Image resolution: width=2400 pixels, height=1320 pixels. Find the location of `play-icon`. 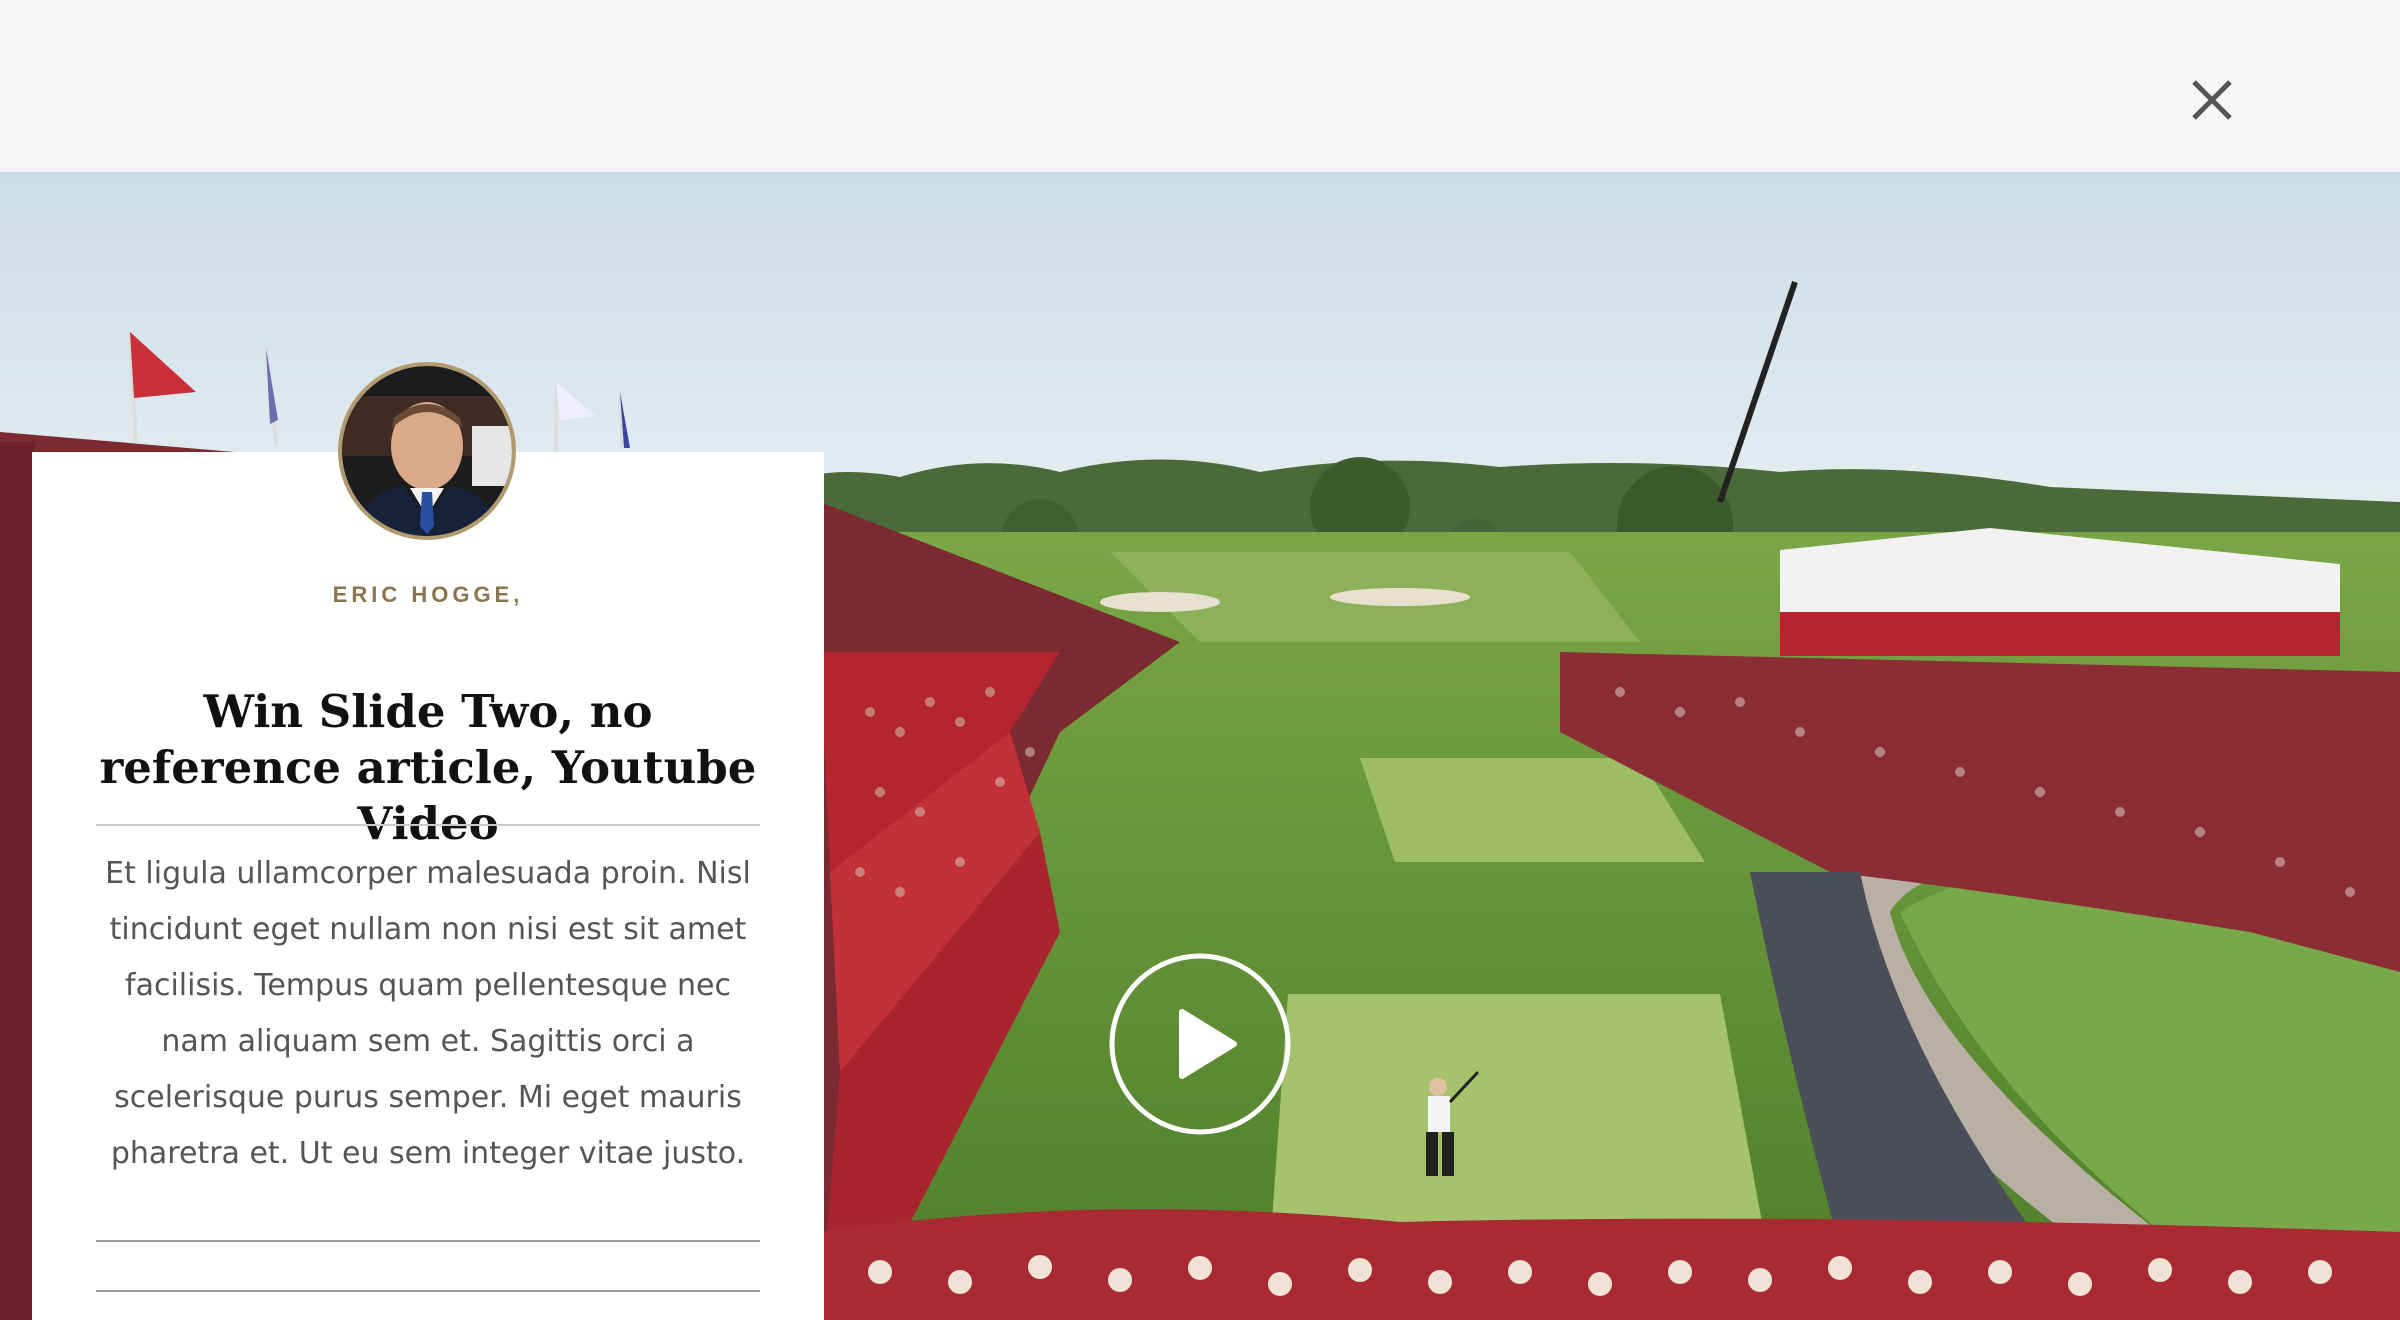

play-icon is located at coordinates (1200, 1044).